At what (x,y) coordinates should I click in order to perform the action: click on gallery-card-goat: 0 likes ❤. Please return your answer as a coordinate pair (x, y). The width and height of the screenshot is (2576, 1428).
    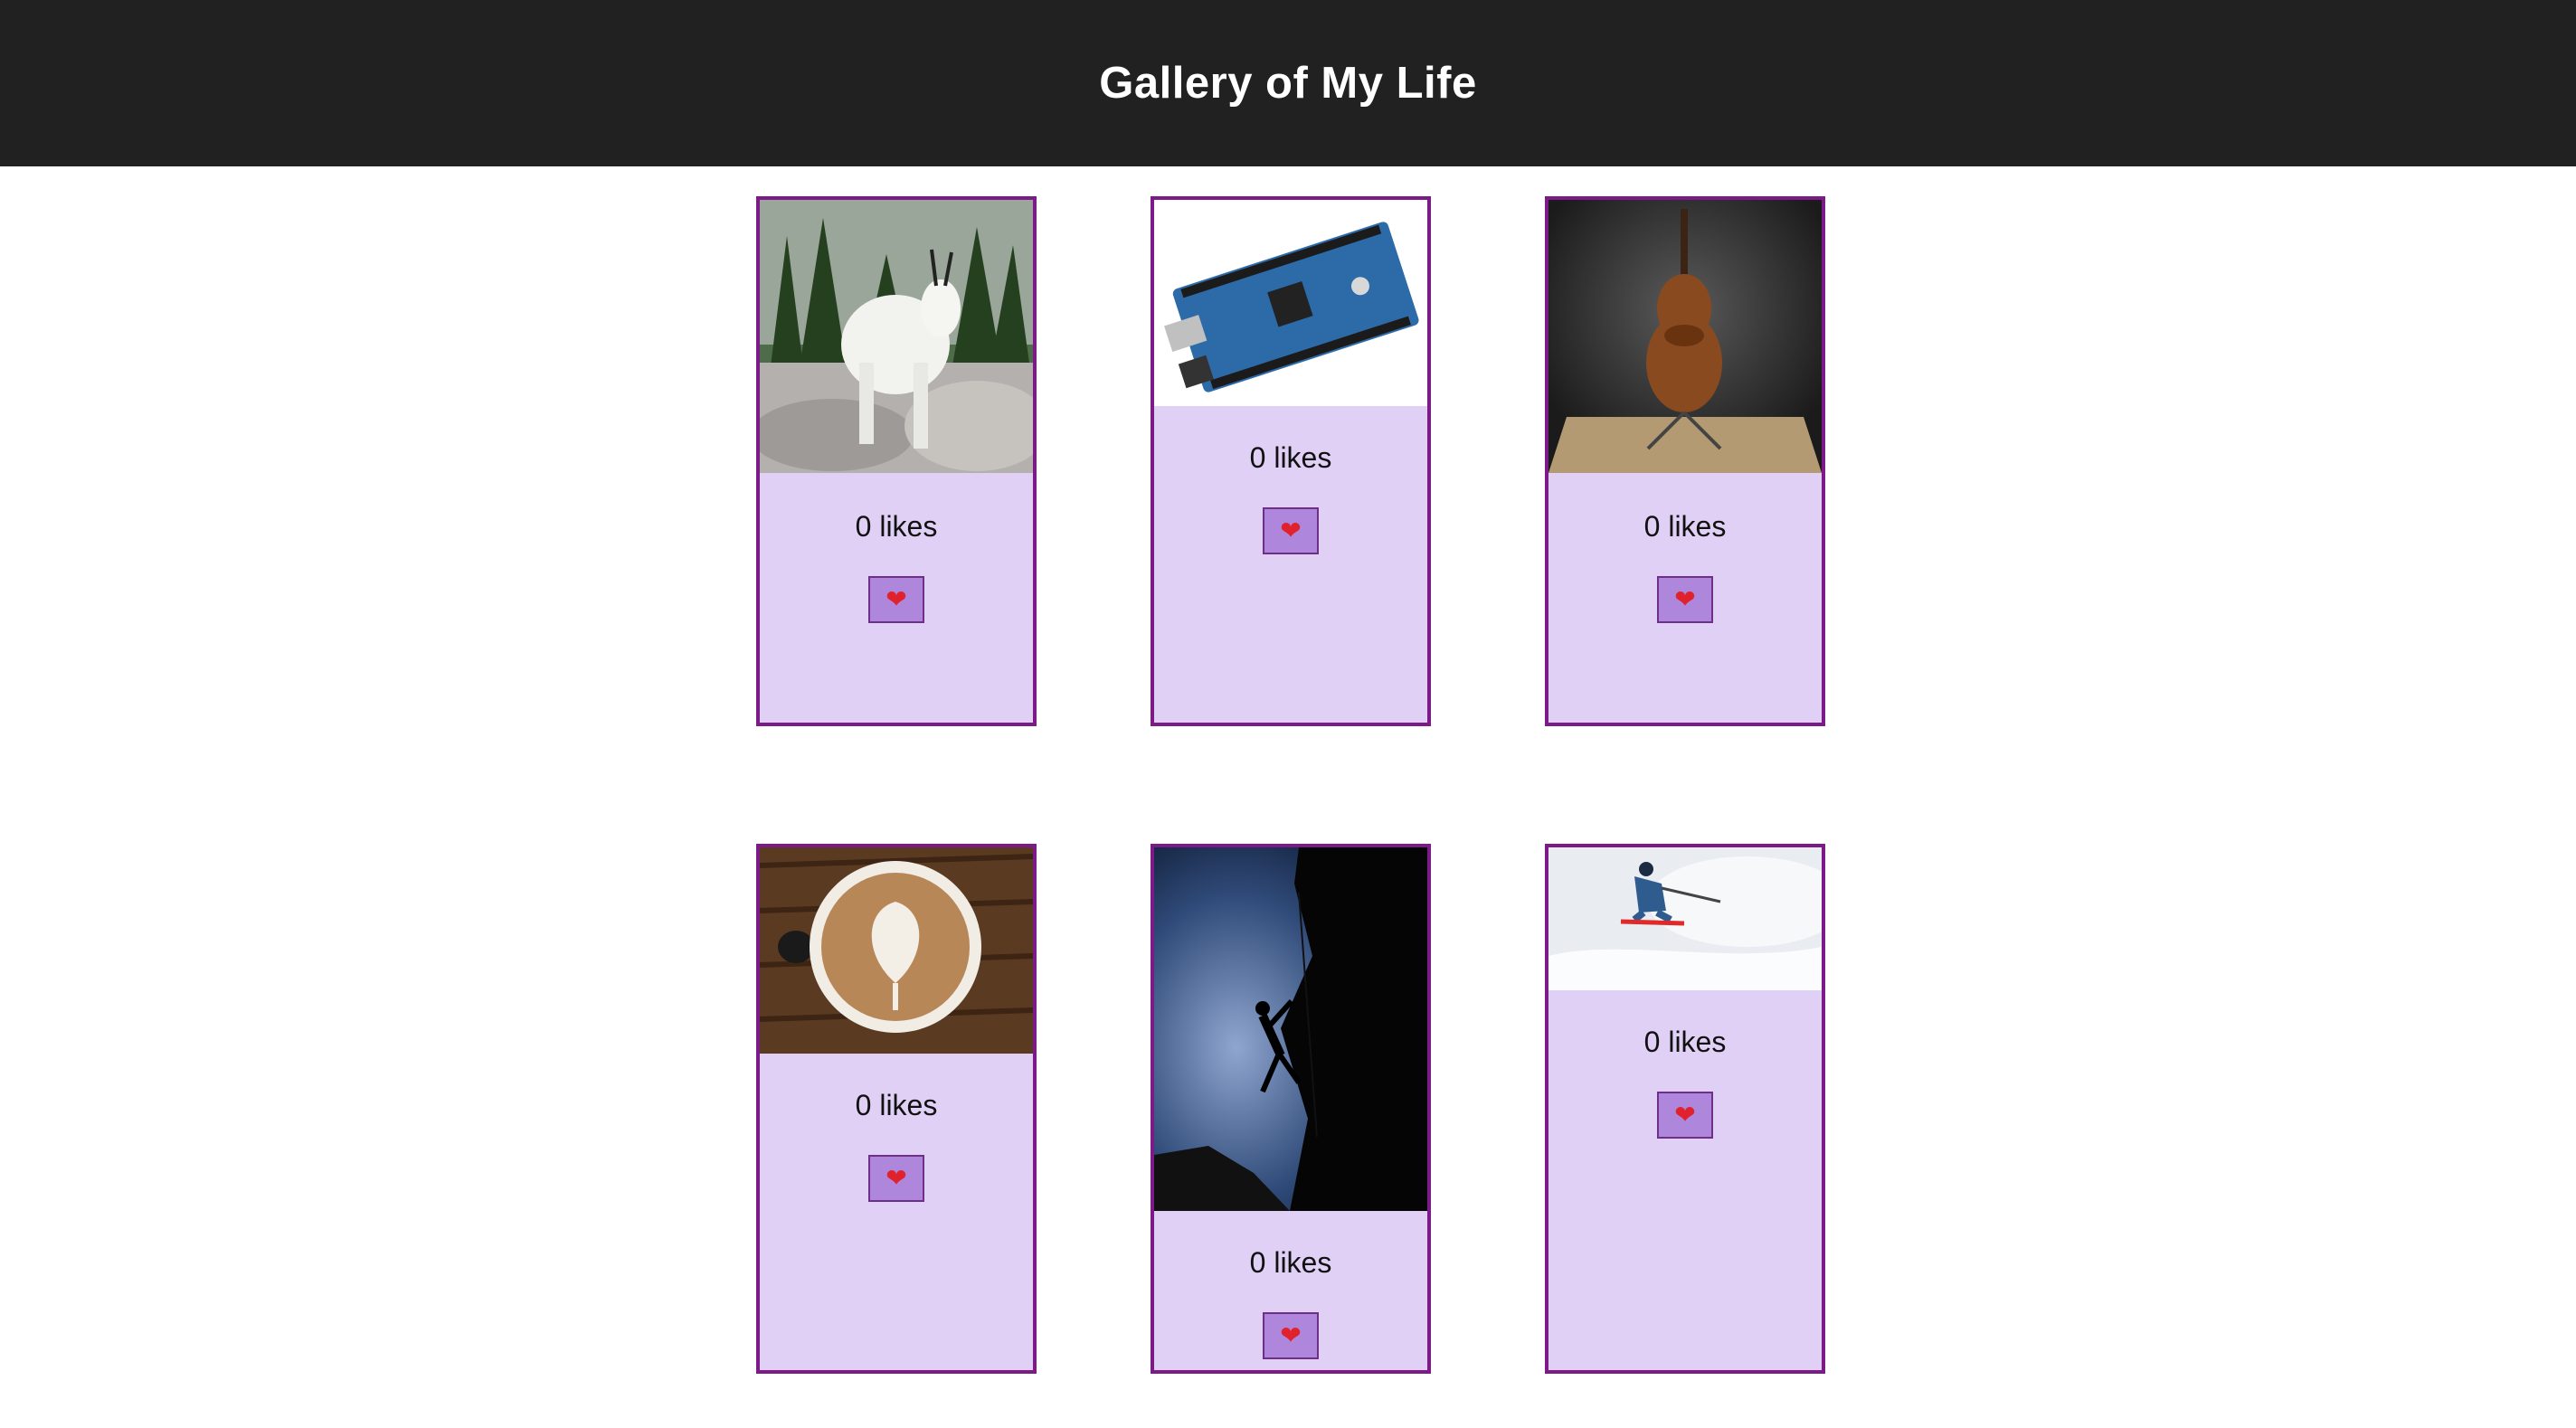
    Looking at the image, I should click on (896, 461).